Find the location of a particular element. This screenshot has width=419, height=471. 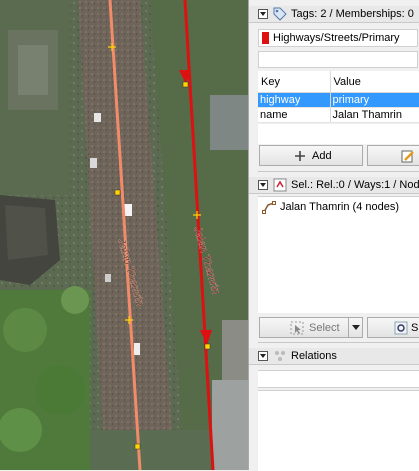

selection-panel-header: Sel.: Rel.:0 / Ways:1 / Nodes:4 is located at coordinates (334, 185).